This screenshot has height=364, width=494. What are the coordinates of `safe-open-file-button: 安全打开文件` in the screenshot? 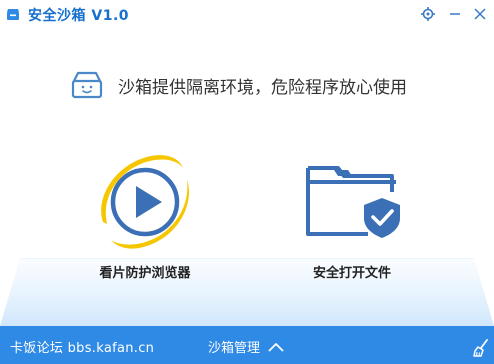 It's located at (352, 218).